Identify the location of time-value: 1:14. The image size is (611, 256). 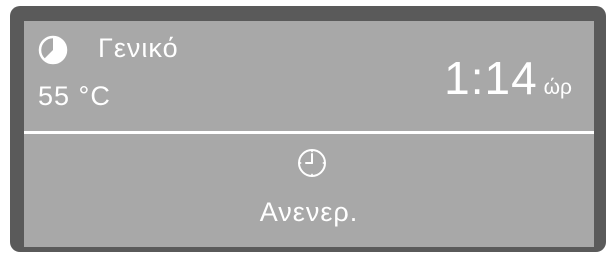
(491, 78).